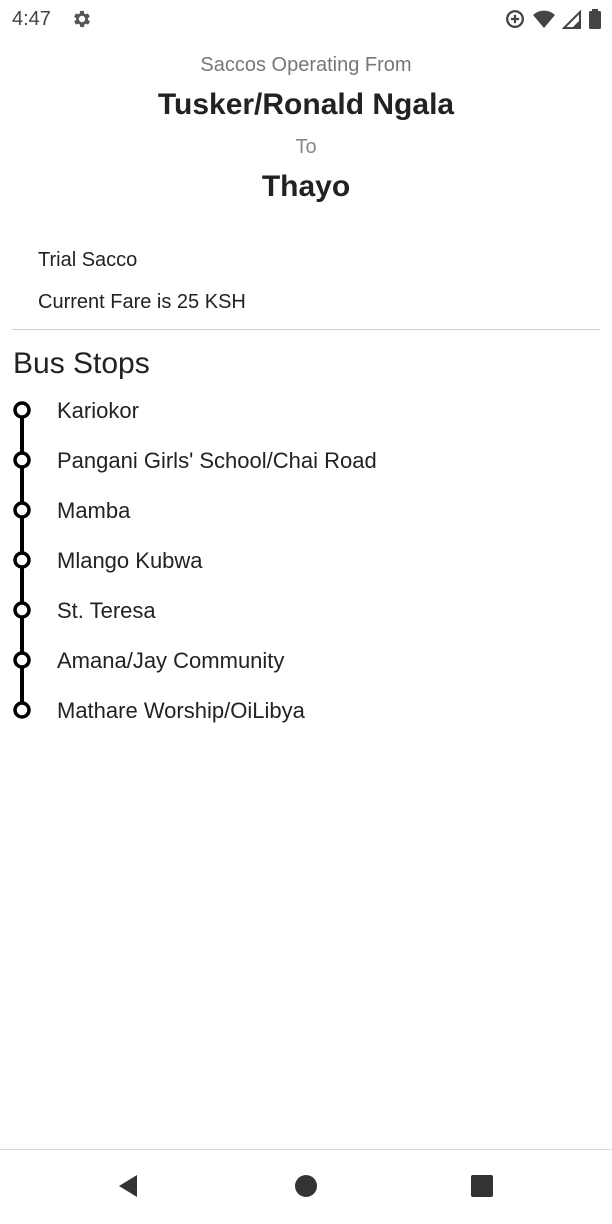 Image resolution: width=612 pixels, height=1224 pixels. What do you see at coordinates (515, 19) in the screenshot?
I see `data-saver-icon` at bounding box center [515, 19].